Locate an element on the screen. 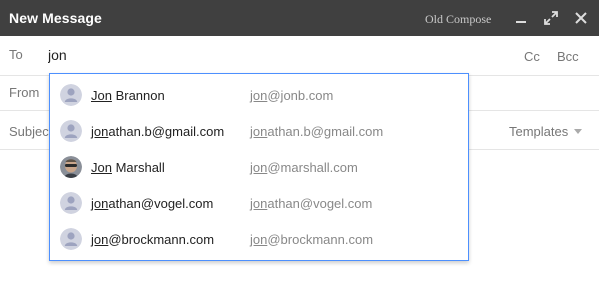 This screenshot has width=599, height=306. to-row: To Cc Bcc is located at coordinates (299, 56).